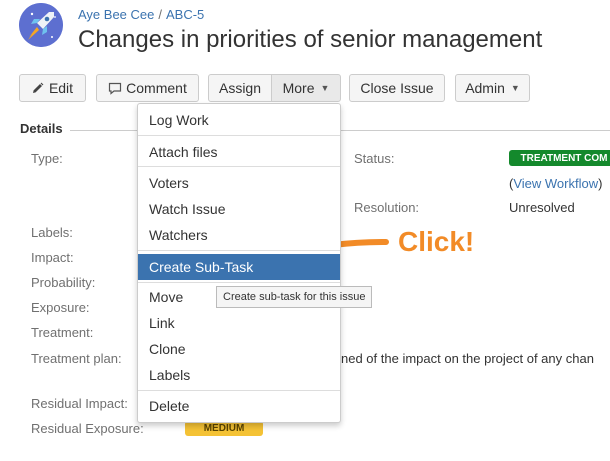 This screenshot has height=461, width=610. Describe the element at coordinates (76, 358) in the screenshot. I see `treatment-plan-label: Treatment plan:` at that location.